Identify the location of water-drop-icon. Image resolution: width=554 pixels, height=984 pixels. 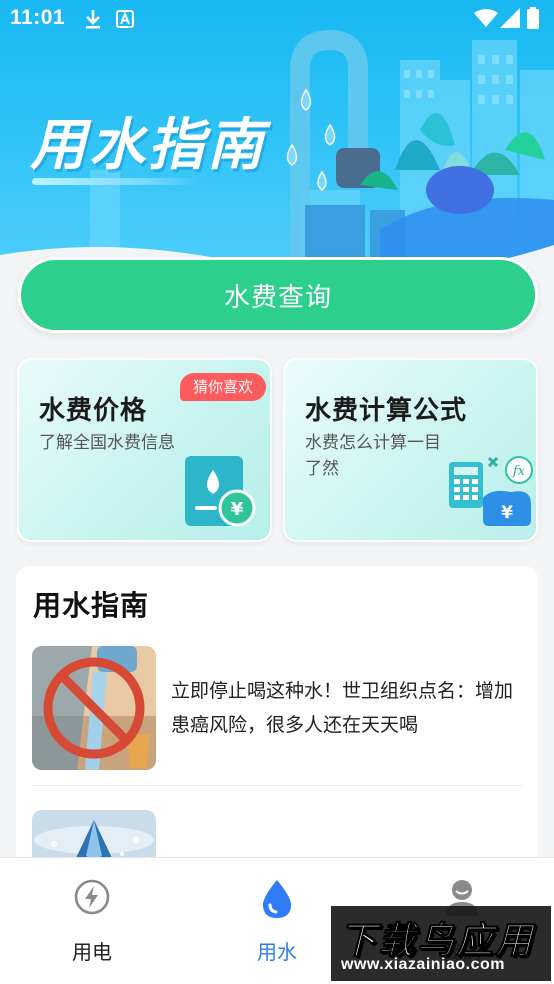
(277, 899).